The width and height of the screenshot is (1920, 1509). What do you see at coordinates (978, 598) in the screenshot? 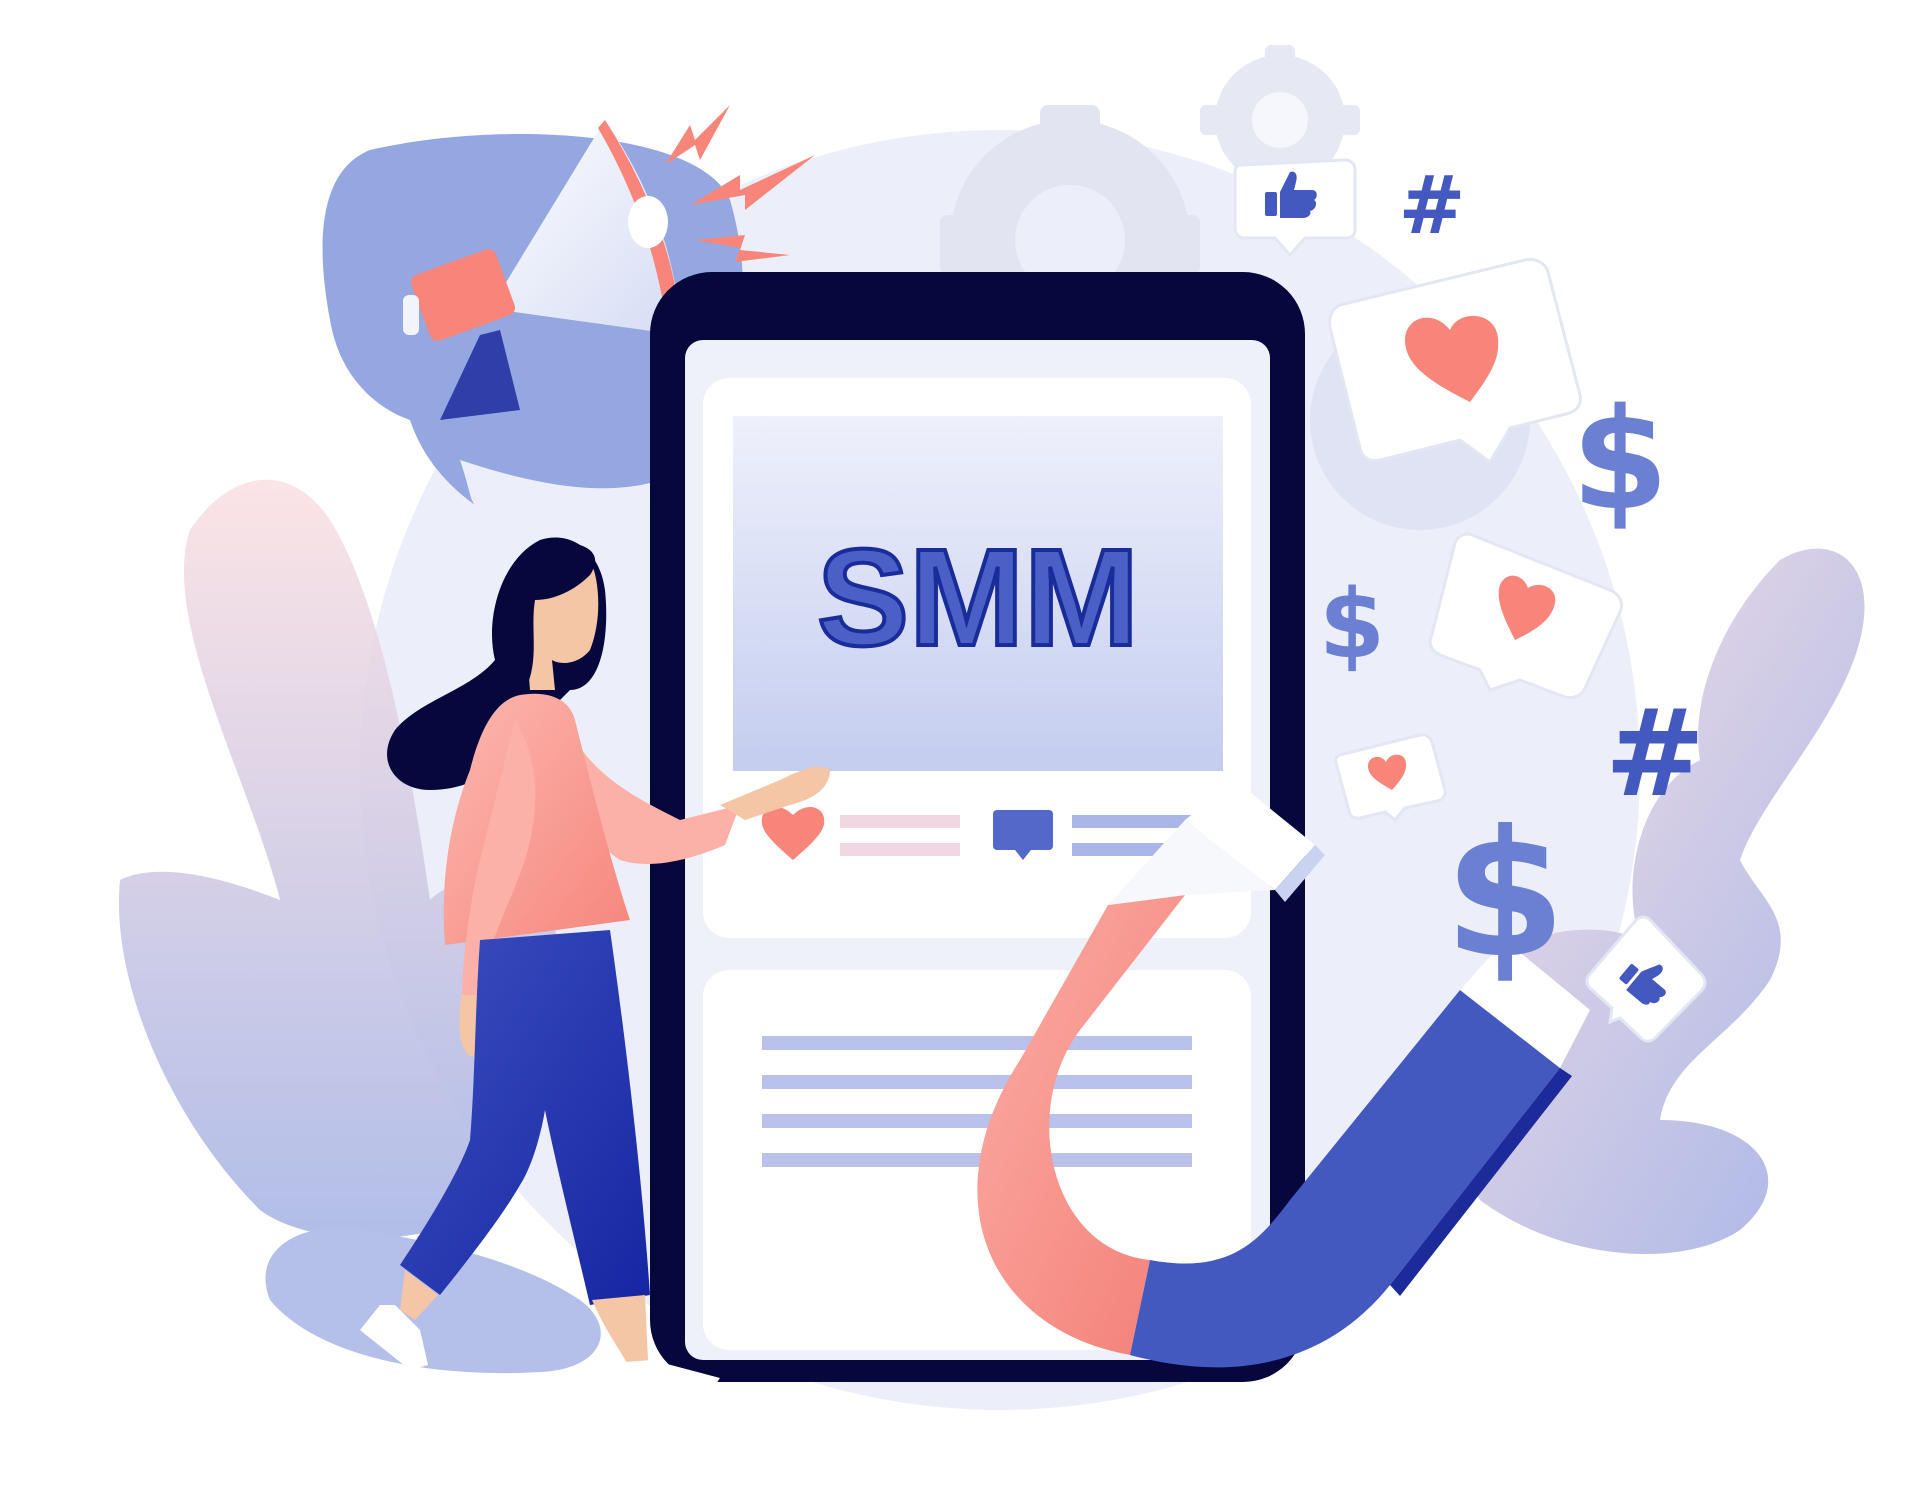
I see `phone-title: SMM` at bounding box center [978, 598].